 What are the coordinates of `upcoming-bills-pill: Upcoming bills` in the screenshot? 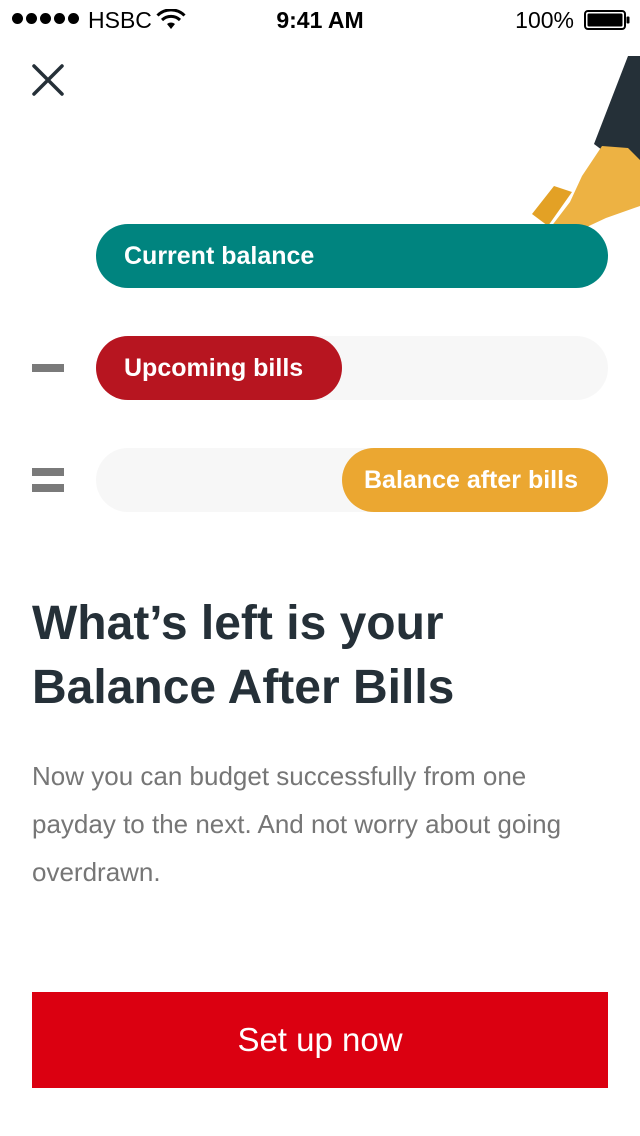 It's located at (219, 368).